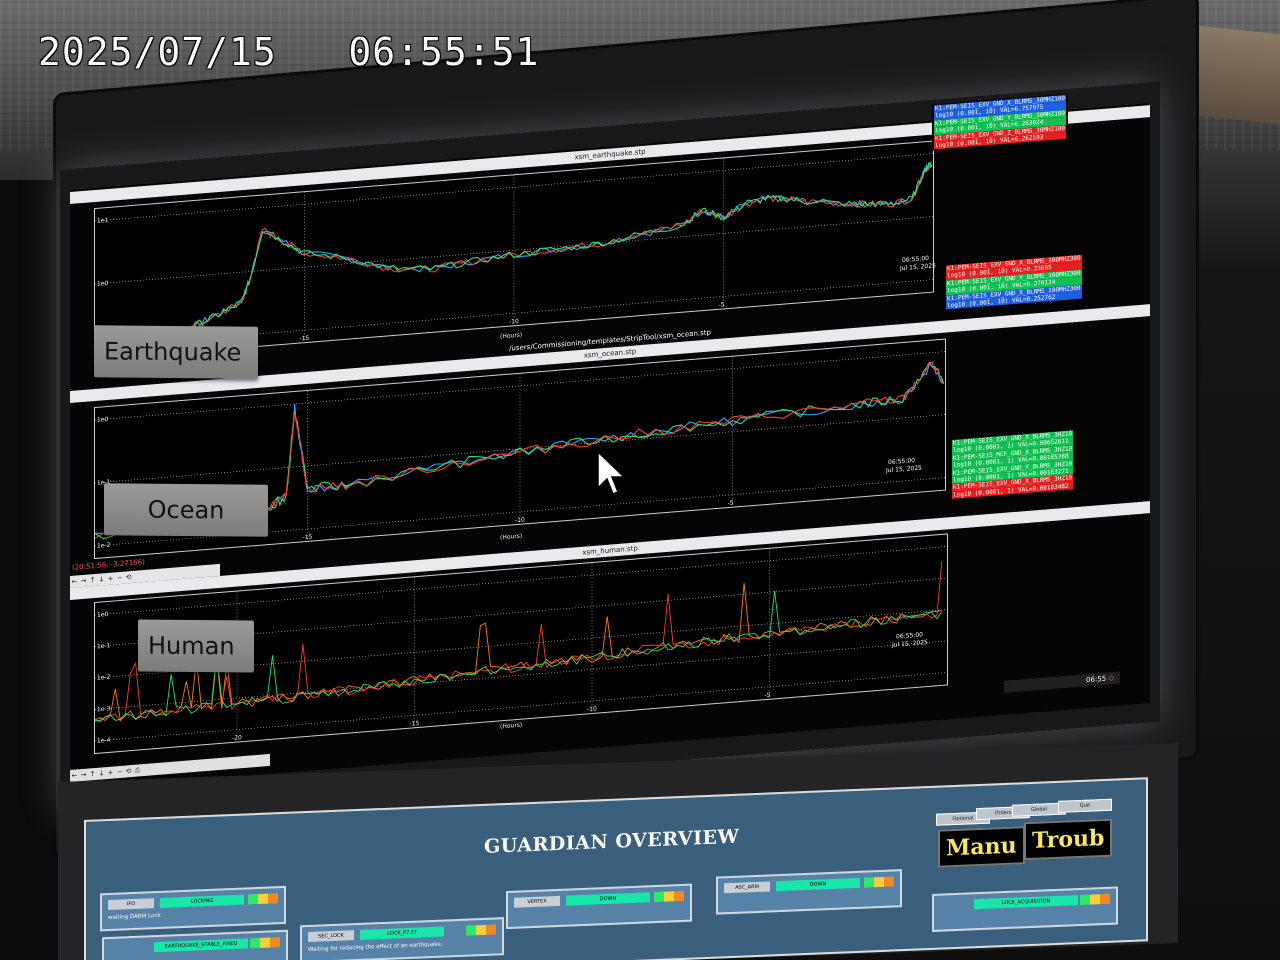 This screenshot has width=1280, height=960. I want to click on guardian-node-earthquake-stable: EARTHQUAKE_STABLE_FIXED, so click(195, 944).